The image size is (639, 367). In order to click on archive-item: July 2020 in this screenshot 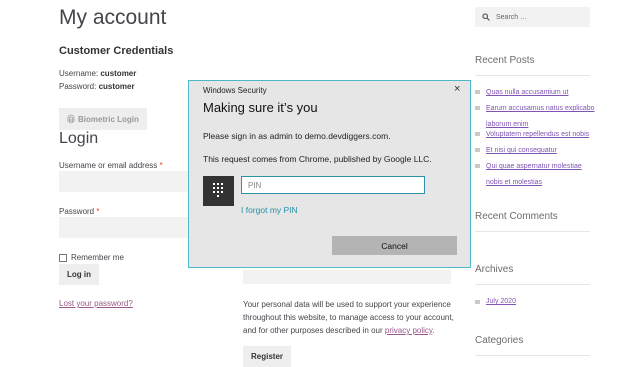, I will do `click(495, 301)`.